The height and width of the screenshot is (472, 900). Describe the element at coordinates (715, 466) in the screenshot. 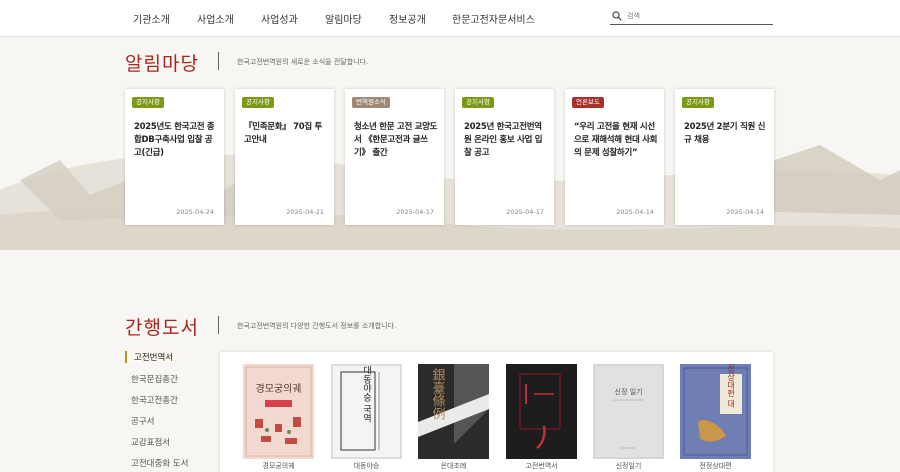

I see `book-title: 전정상대편` at that location.